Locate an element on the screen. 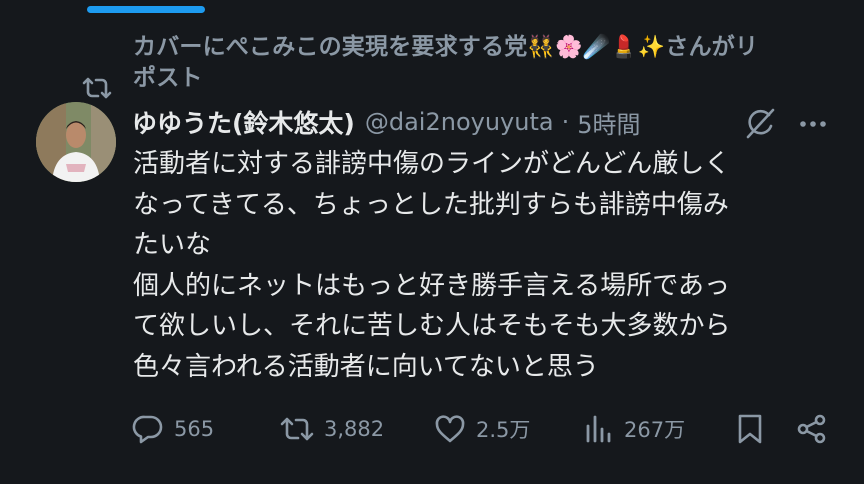 The width and height of the screenshot is (864, 484). like-count: 2.5万 is located at coordinates (503, 430).